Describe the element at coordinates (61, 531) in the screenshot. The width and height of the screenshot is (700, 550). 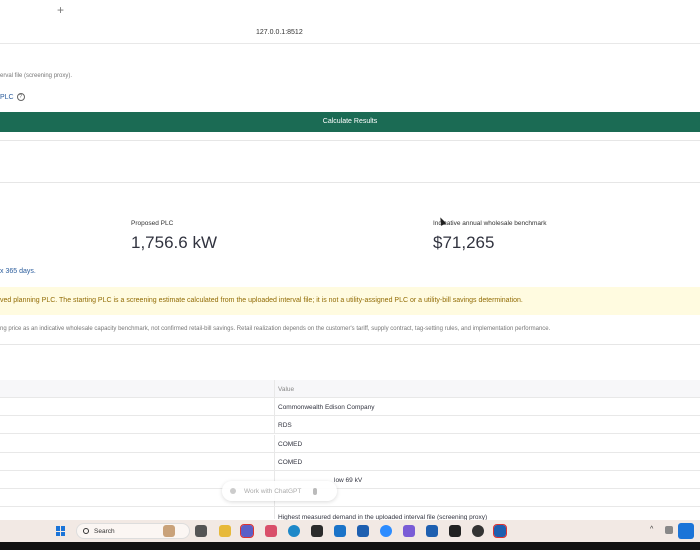
I see `windows-start-icon` at that location.